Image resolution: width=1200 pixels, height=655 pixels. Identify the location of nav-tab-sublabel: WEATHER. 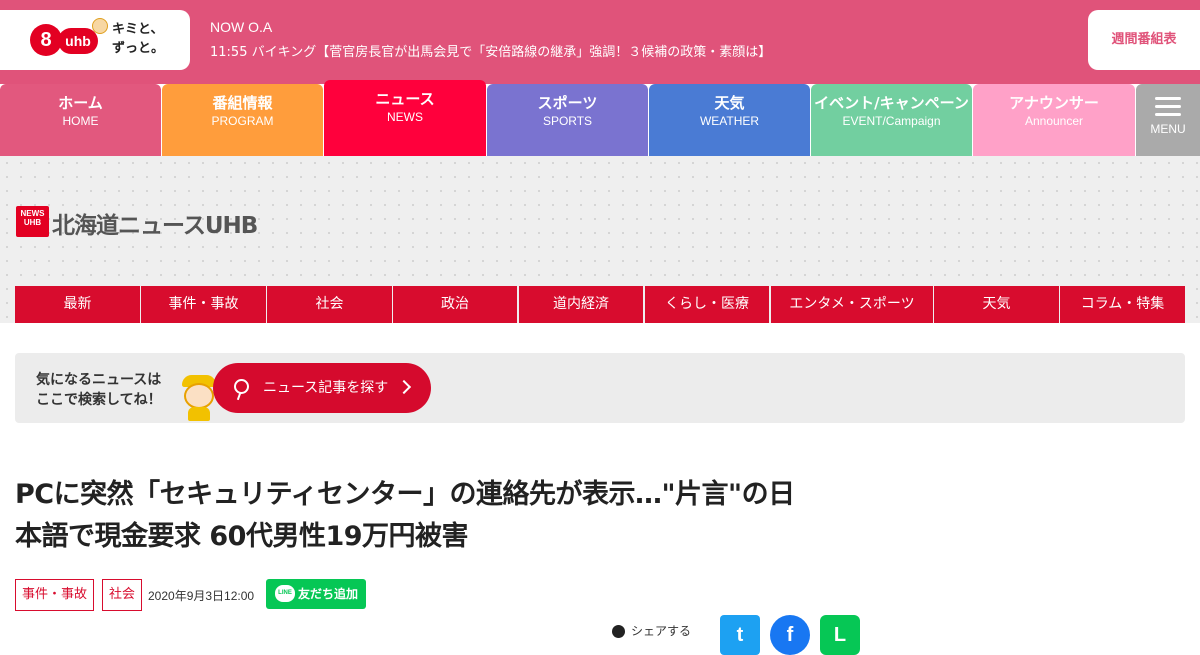
(729, 121).